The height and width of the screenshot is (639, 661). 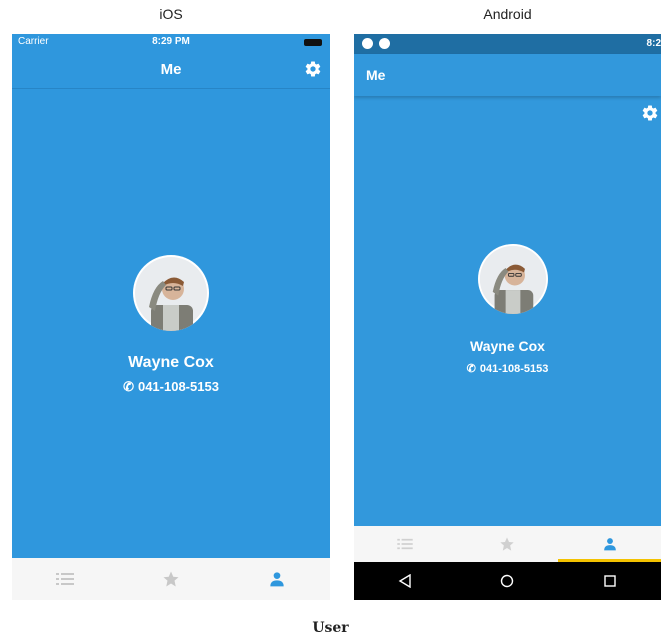 What do you see at coordinates (507, 14) in the screenshot?
I see `android-label: Android` at bounding box center [507, 14].